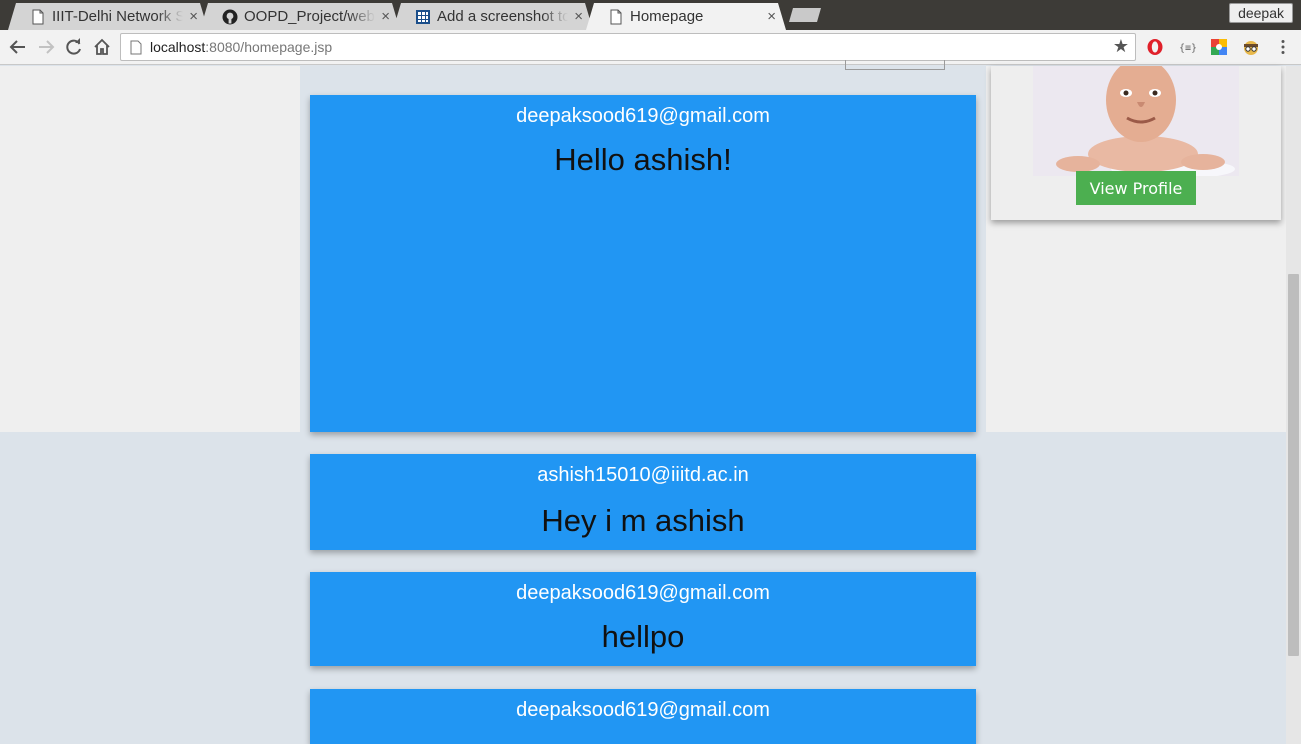 This screenshot has width=1301, height=744. I want to click on avatar, so click(1136, 121).